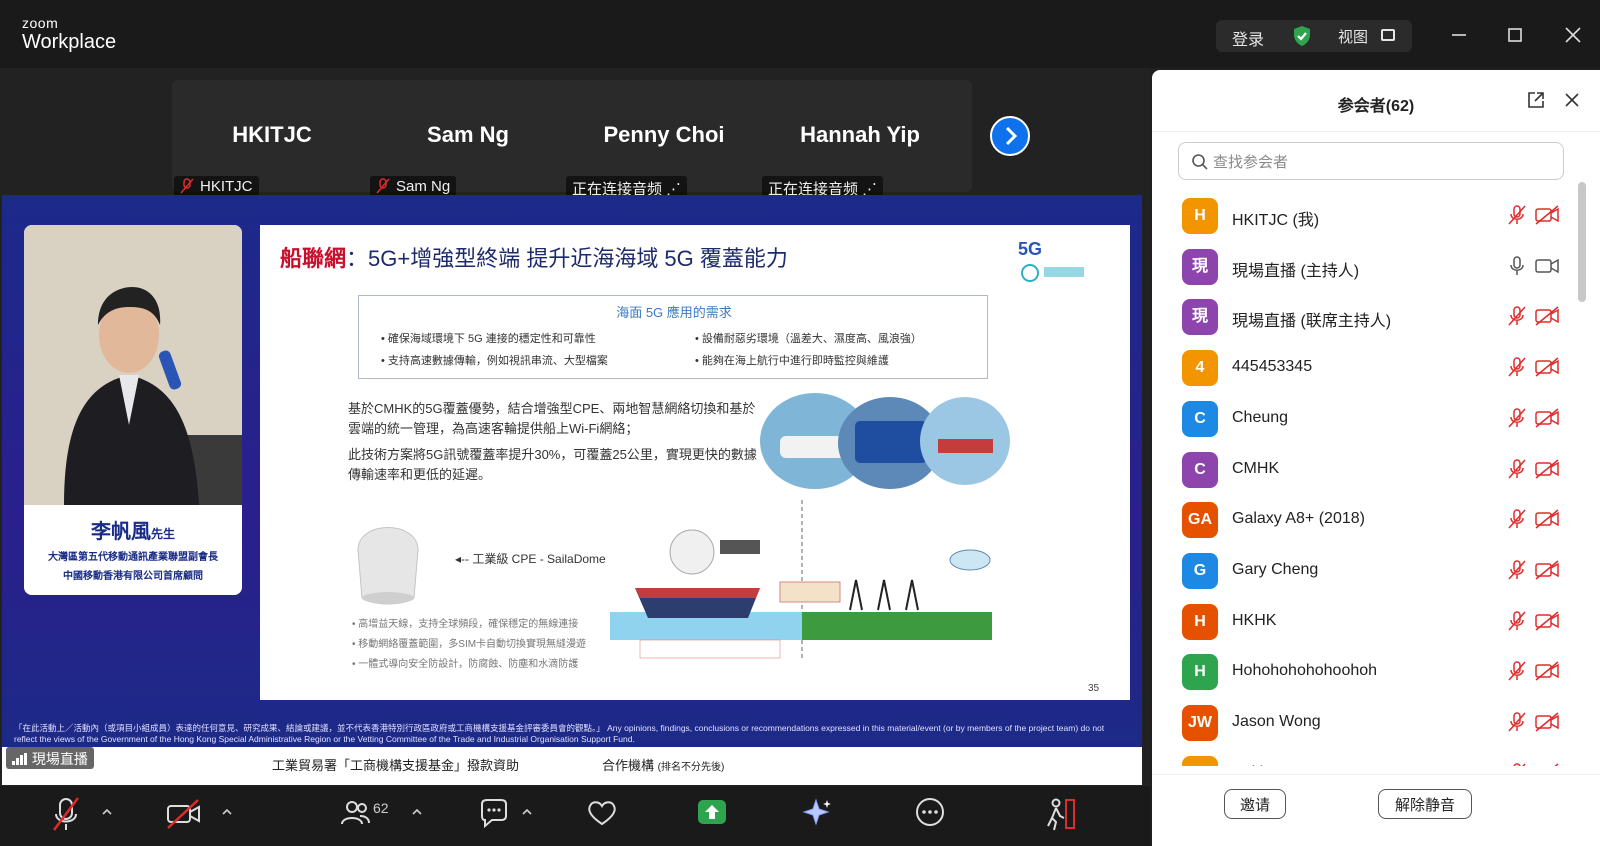 Image resolution: width=1600 pixels, height=846 pixels. I want to click on video-tile: Hannah Yip 正在连接音频 ⋰, so click(860, 140).